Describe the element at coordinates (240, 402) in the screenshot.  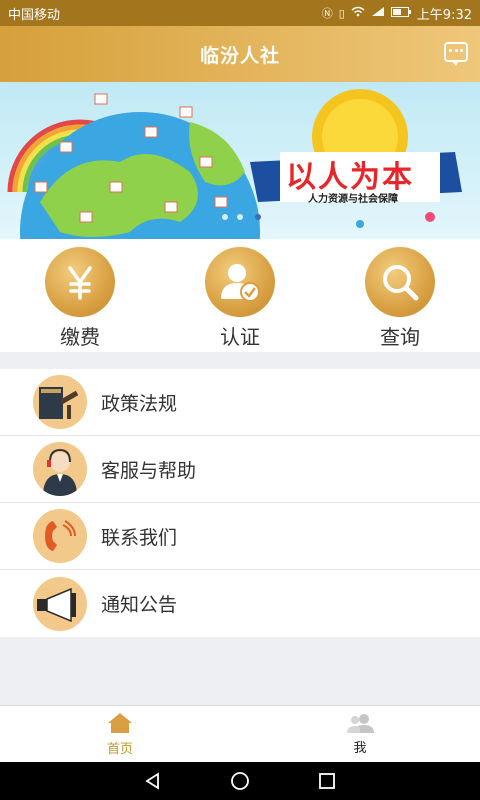
I see `menu-item-policy: 政策法规` at that location.